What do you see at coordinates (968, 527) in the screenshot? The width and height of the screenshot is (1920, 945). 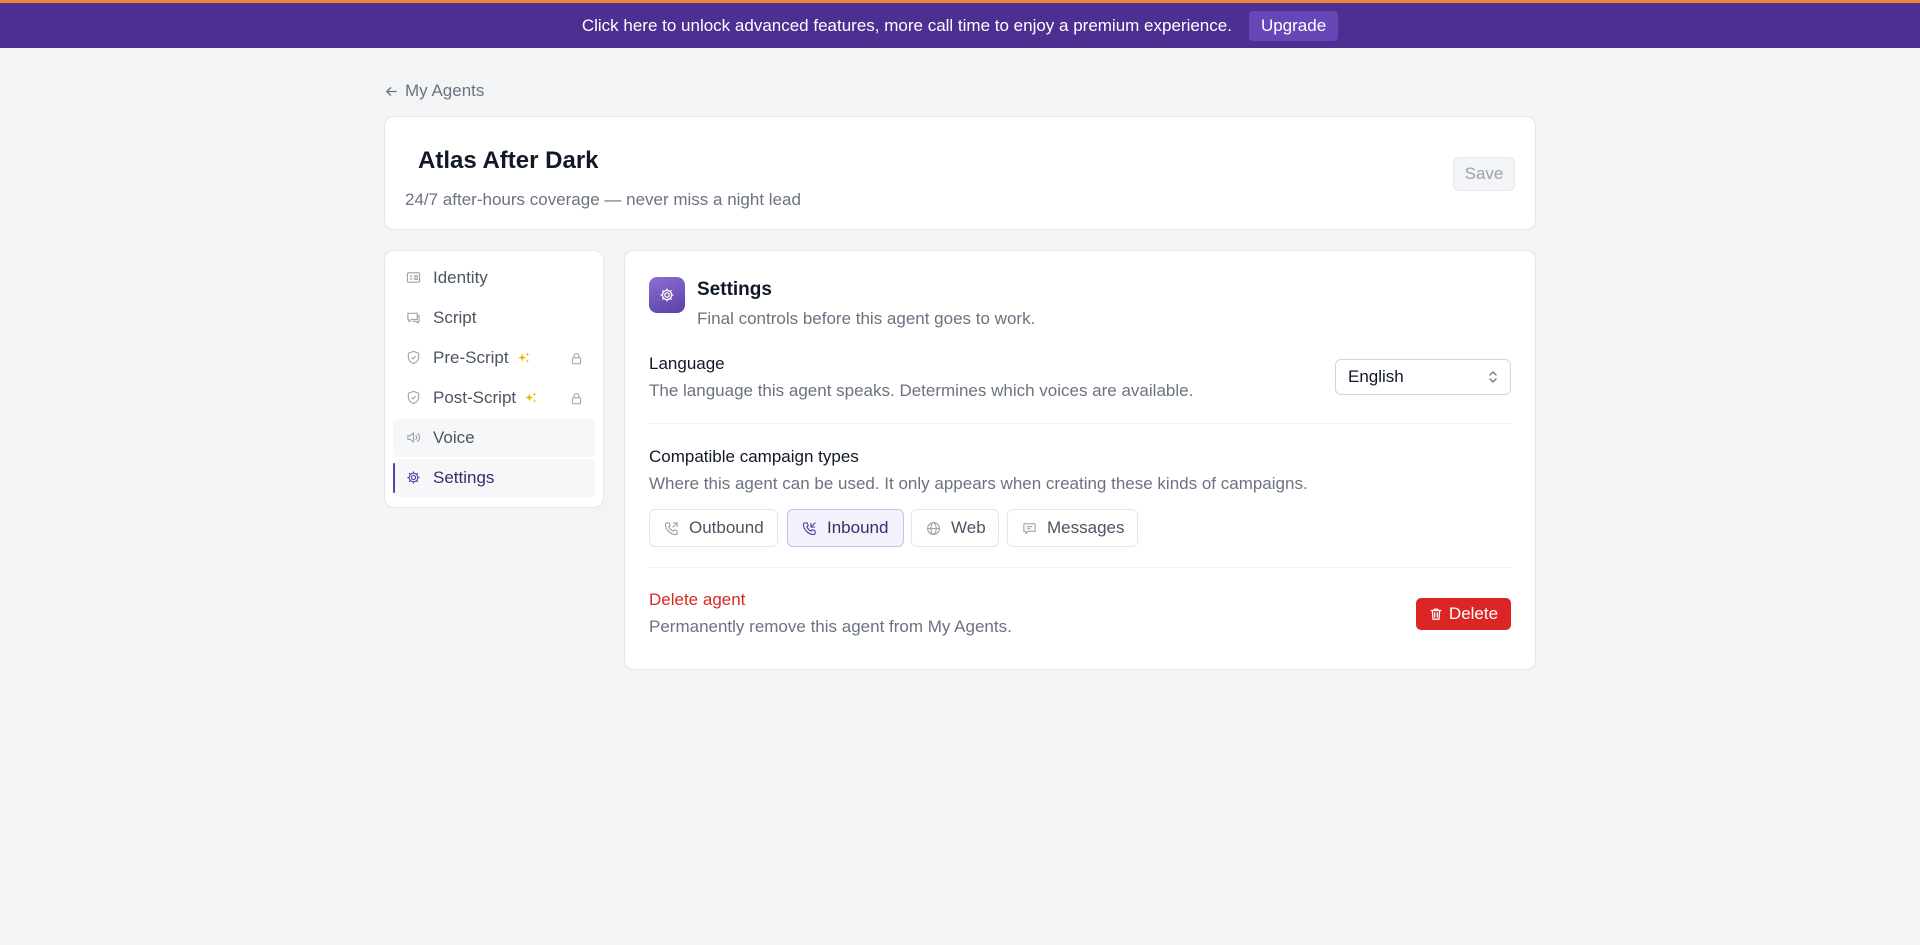 I see `campaign-type-label: Web` at bounding box center [968, 527].